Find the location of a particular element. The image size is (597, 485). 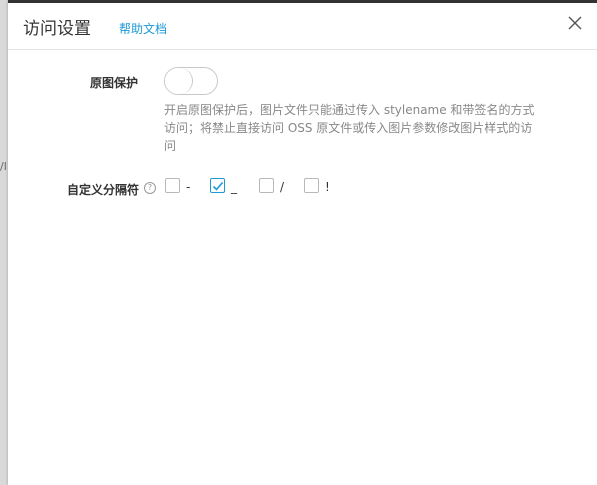

backdrop-text-fragment: /l is located at coordinates (3, 166).